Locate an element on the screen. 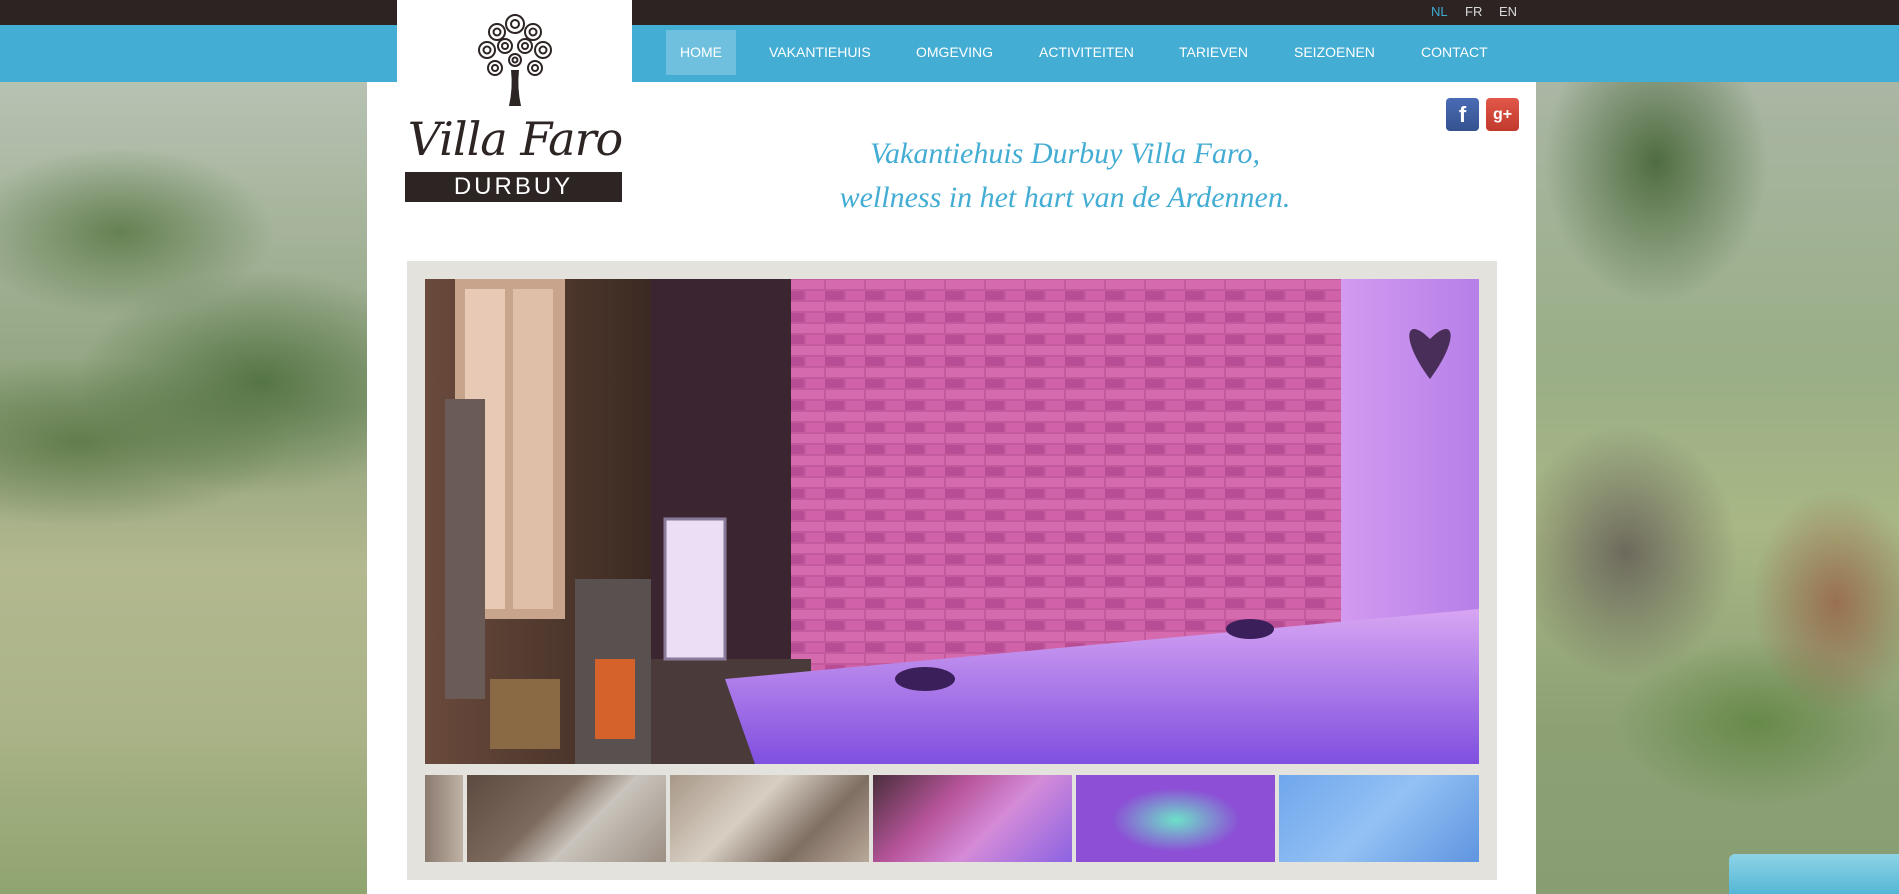 This screenshot has width=1899, height=894. logo-place: DURBUY is located at coordinates (513, 187).